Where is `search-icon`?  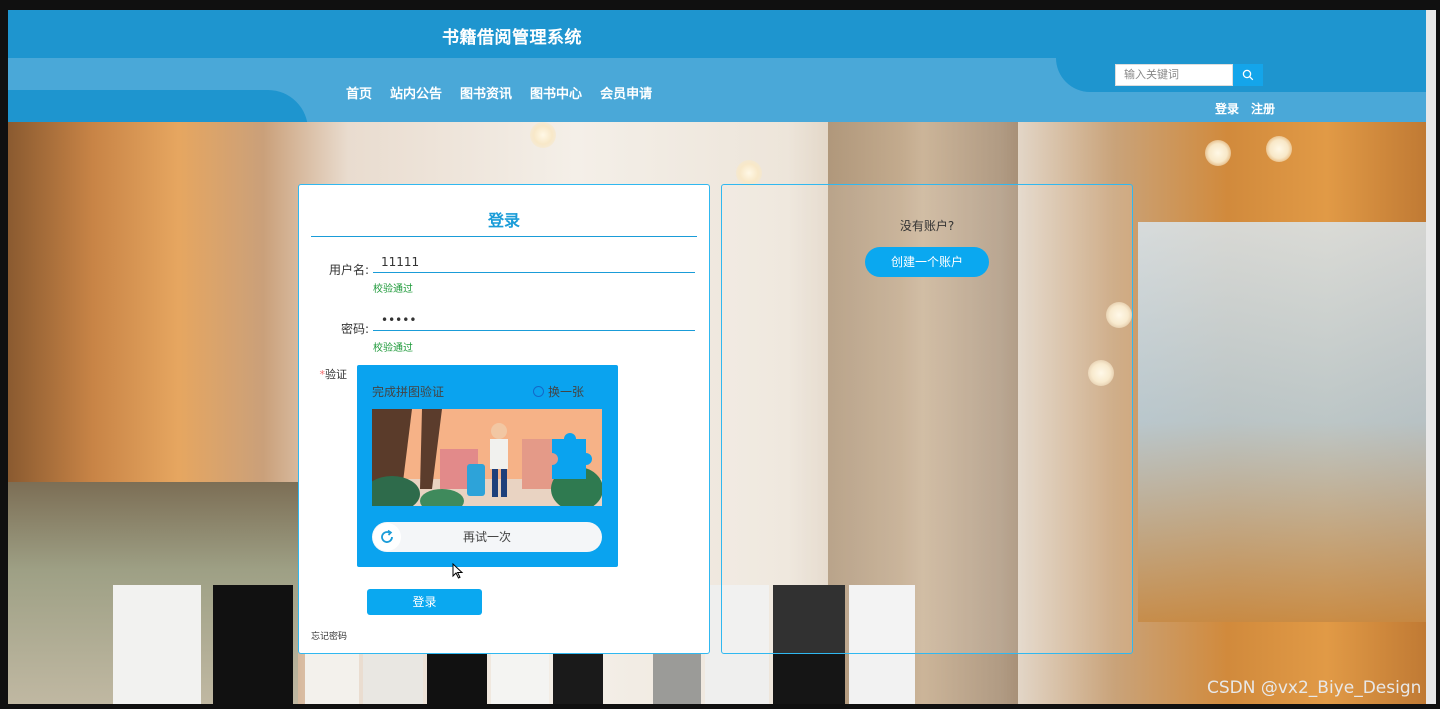
search-icon is located at coordinates (1248, 75).